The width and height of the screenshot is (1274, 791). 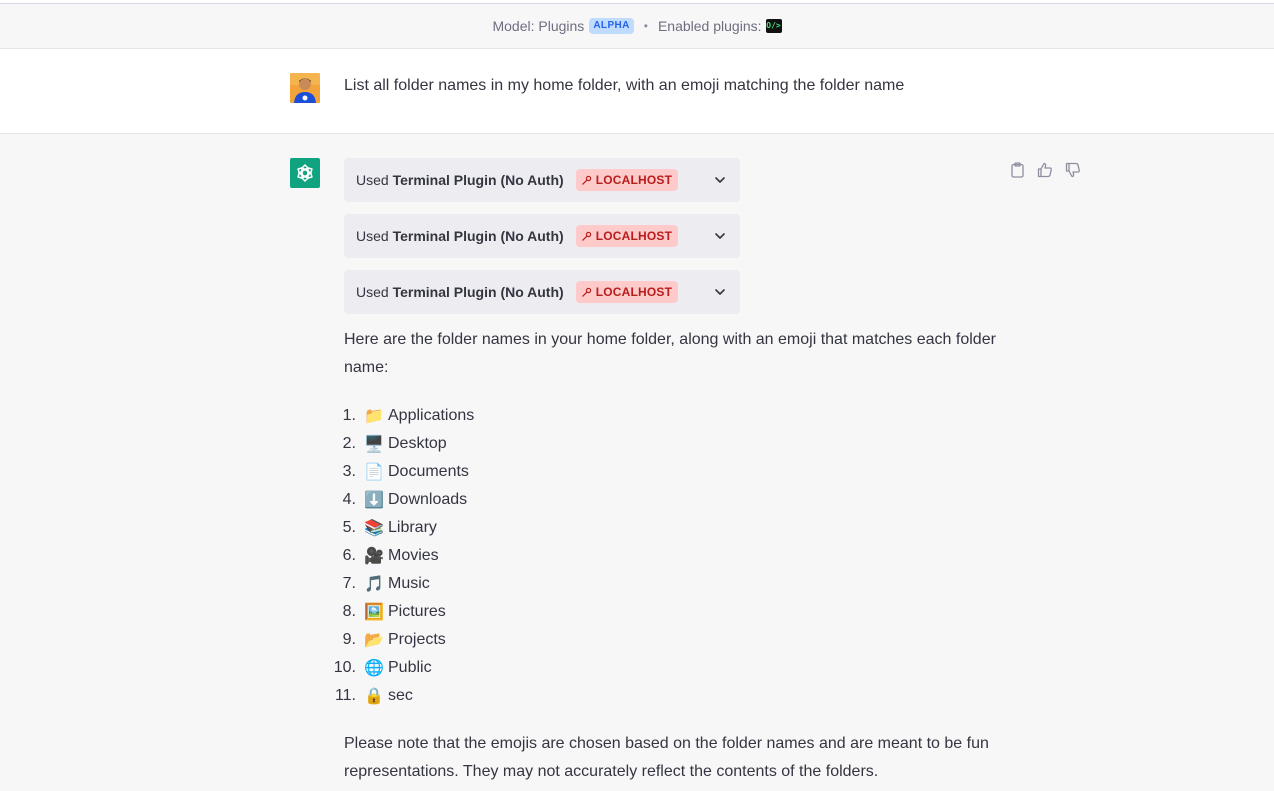 I want to click on list-item: 7. 🎵 Music, so click(x=397, y=584).